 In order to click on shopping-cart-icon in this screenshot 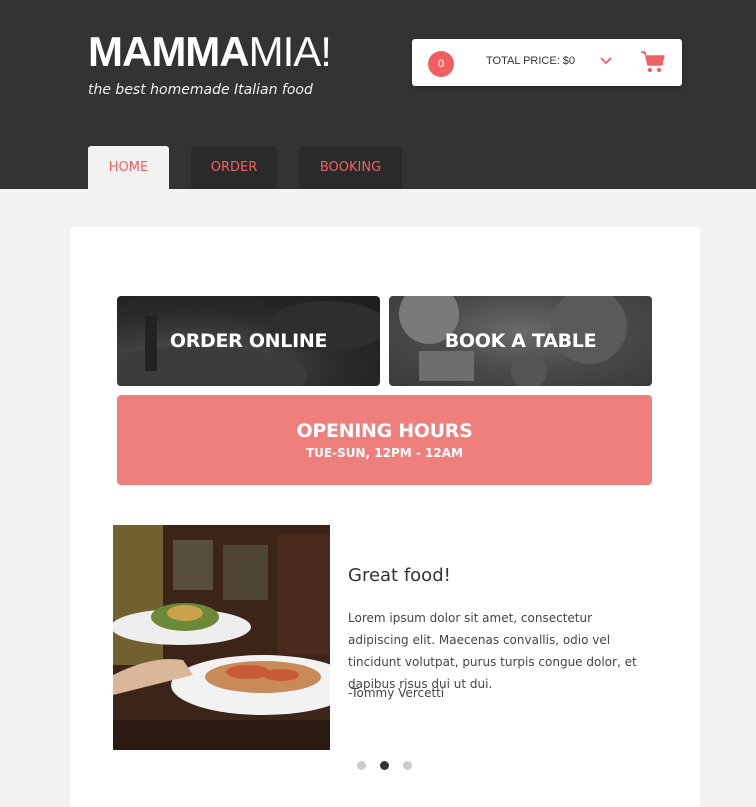, I will do `click(653, 62)`.